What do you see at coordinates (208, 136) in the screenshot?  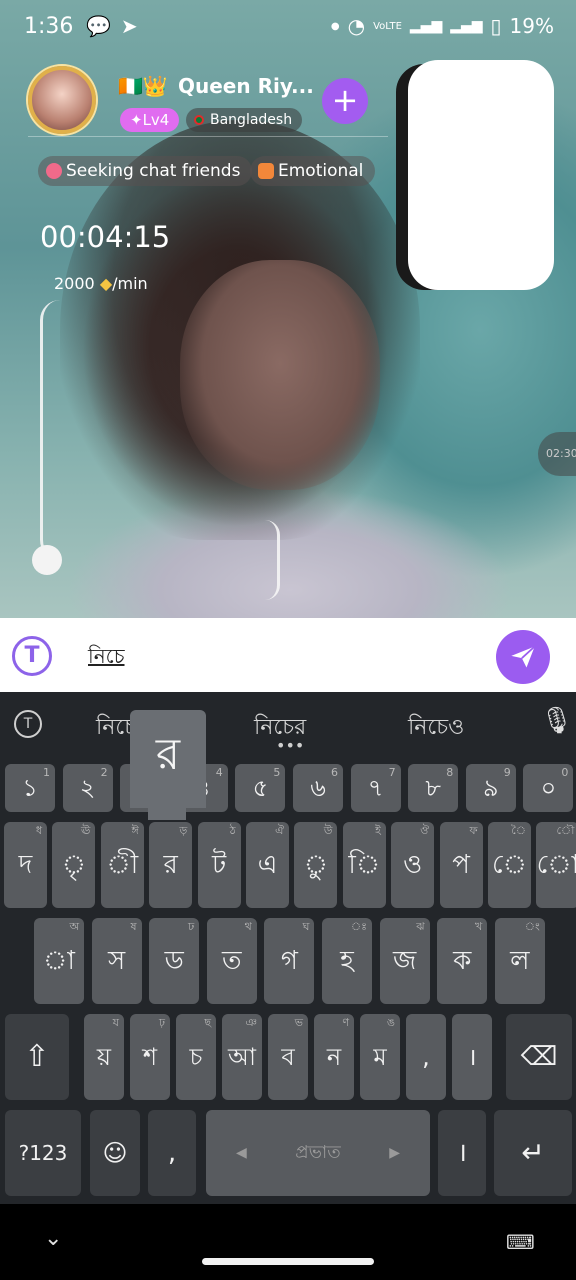 I see `divider` at bounding box center [208, 136].